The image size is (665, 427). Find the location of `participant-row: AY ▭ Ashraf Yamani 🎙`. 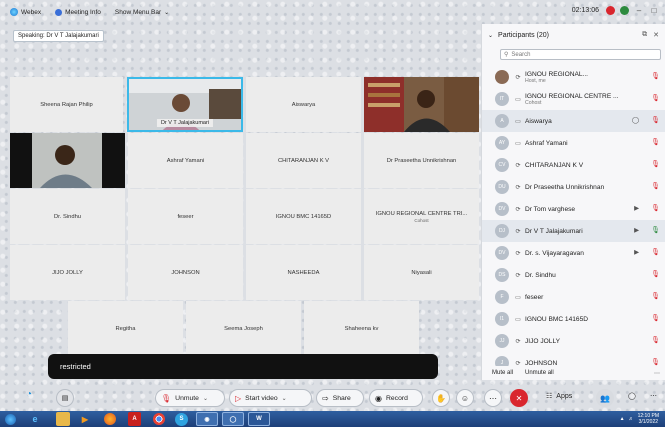

participant-row: AY ▭ Ashraf Yamani 🎙 is located at coordinates (573, 143).